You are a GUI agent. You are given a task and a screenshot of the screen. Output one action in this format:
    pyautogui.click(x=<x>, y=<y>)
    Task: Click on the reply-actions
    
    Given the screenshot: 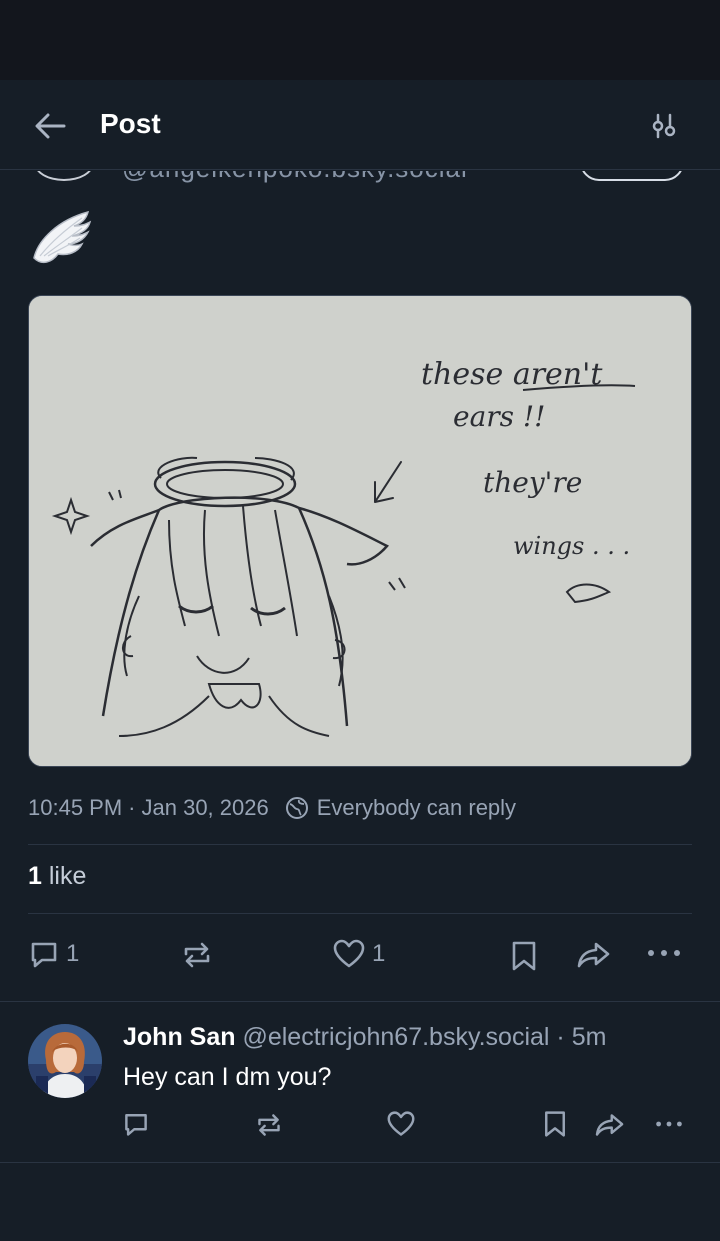 What is the action you would take?
    pyautogui.click(x=360, y=1124)
    